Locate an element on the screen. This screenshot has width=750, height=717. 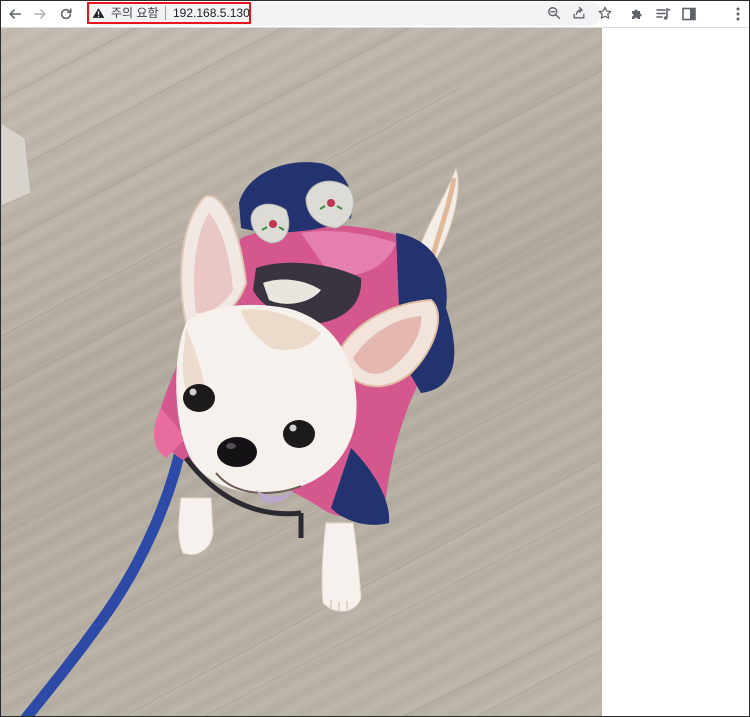
magnifier-icon is located at coordinates (554, 13).